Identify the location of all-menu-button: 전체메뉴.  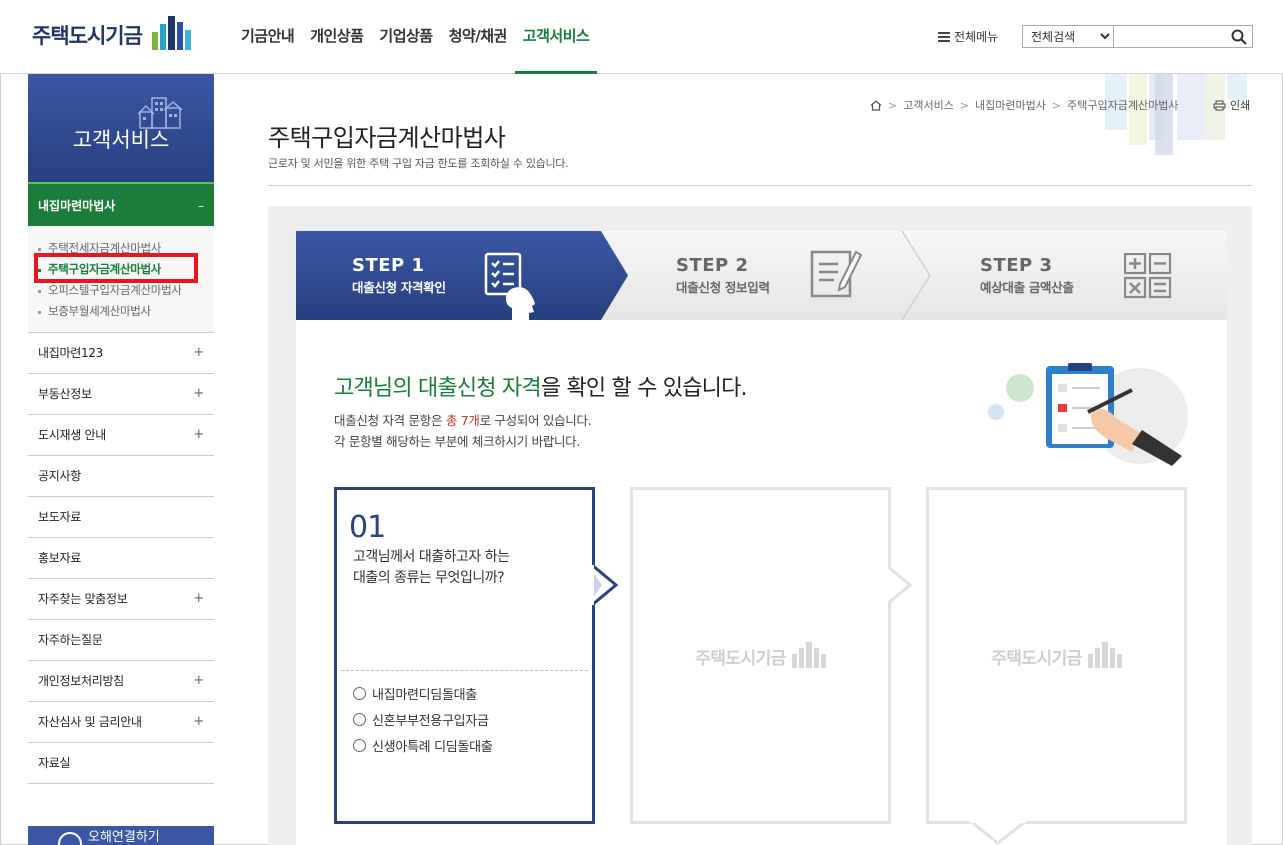
(968, 36).